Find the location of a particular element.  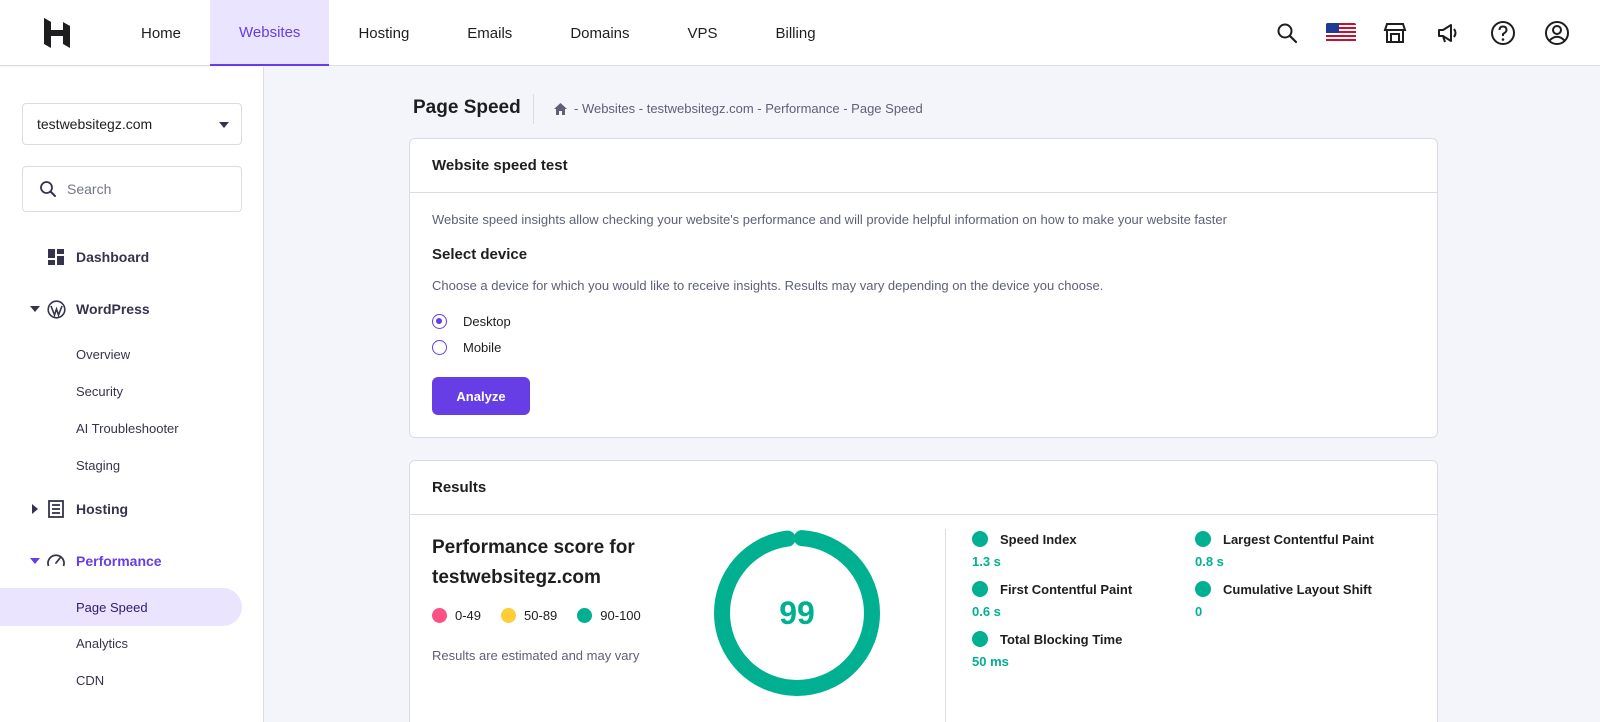

store-icon is located at coordinates (1395, 33).